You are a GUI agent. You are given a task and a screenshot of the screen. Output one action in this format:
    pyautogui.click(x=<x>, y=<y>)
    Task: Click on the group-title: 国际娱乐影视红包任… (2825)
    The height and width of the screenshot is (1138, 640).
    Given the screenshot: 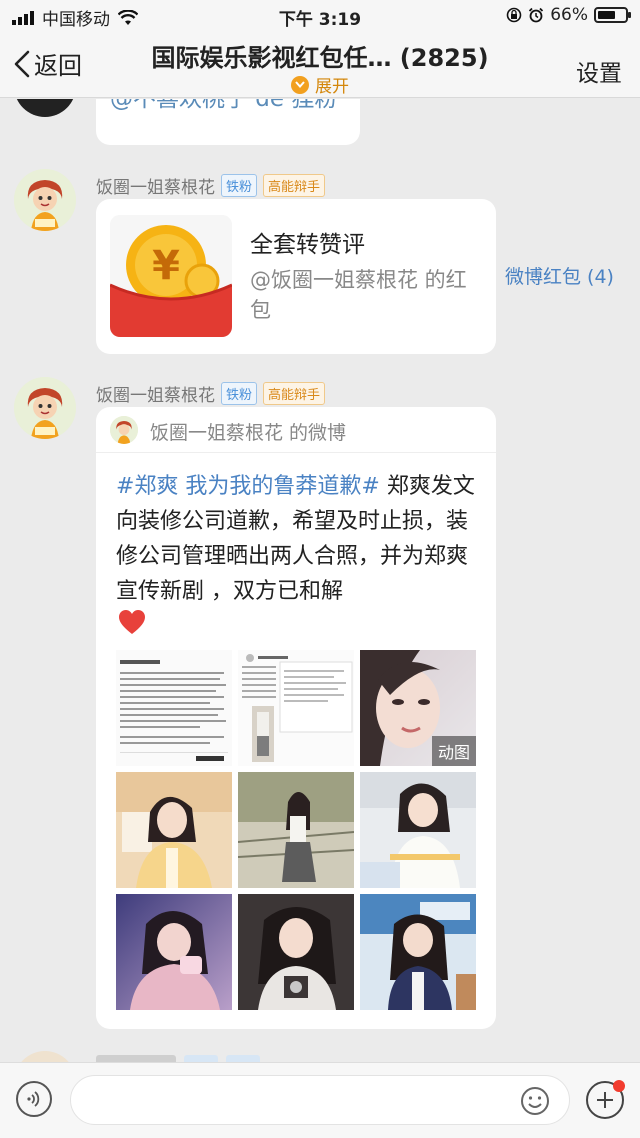 What is the action you would take?
    pyautogui.click(x=320, y=58)
    